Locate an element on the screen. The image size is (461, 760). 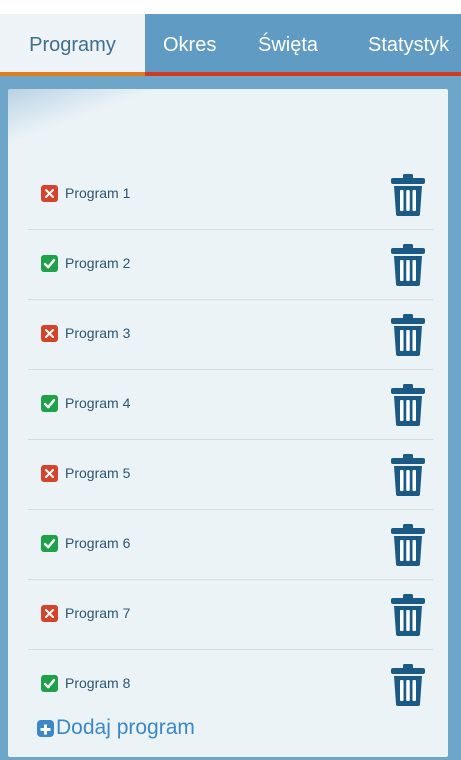
status-bar-area is located at coordinates (230, 7).